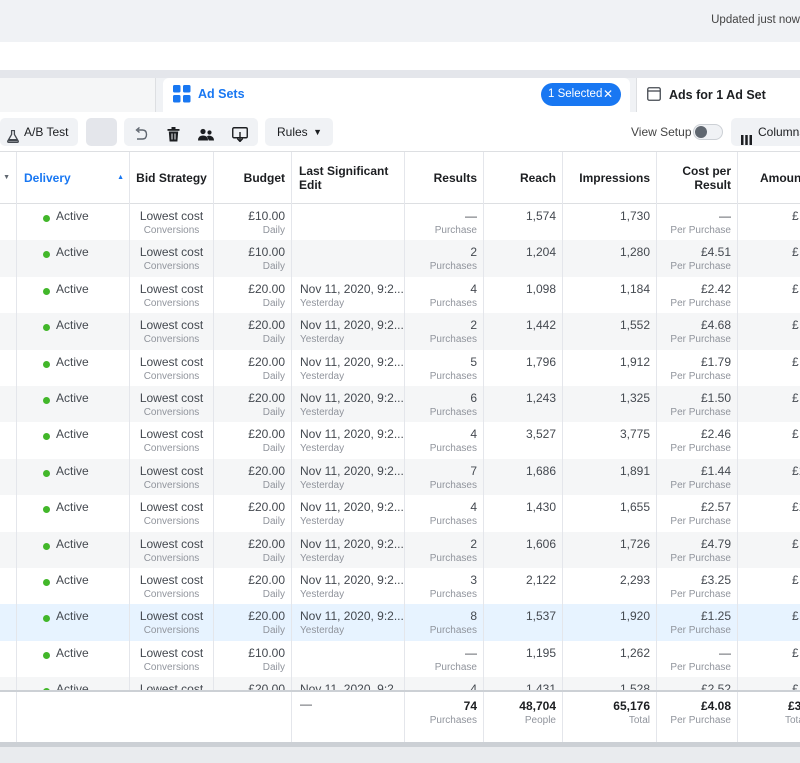  What do you see at coordinates (400, 755) in the screenshot?
I see `page-bottom` at bounding box center [400, 755].